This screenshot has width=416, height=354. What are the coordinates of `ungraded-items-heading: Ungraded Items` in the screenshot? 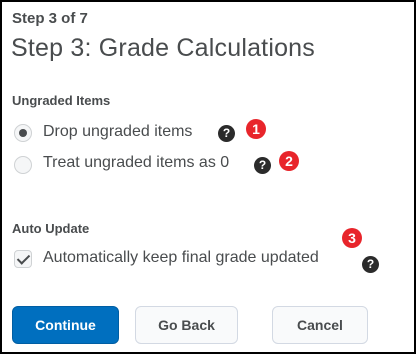 It's located at (61, 100).